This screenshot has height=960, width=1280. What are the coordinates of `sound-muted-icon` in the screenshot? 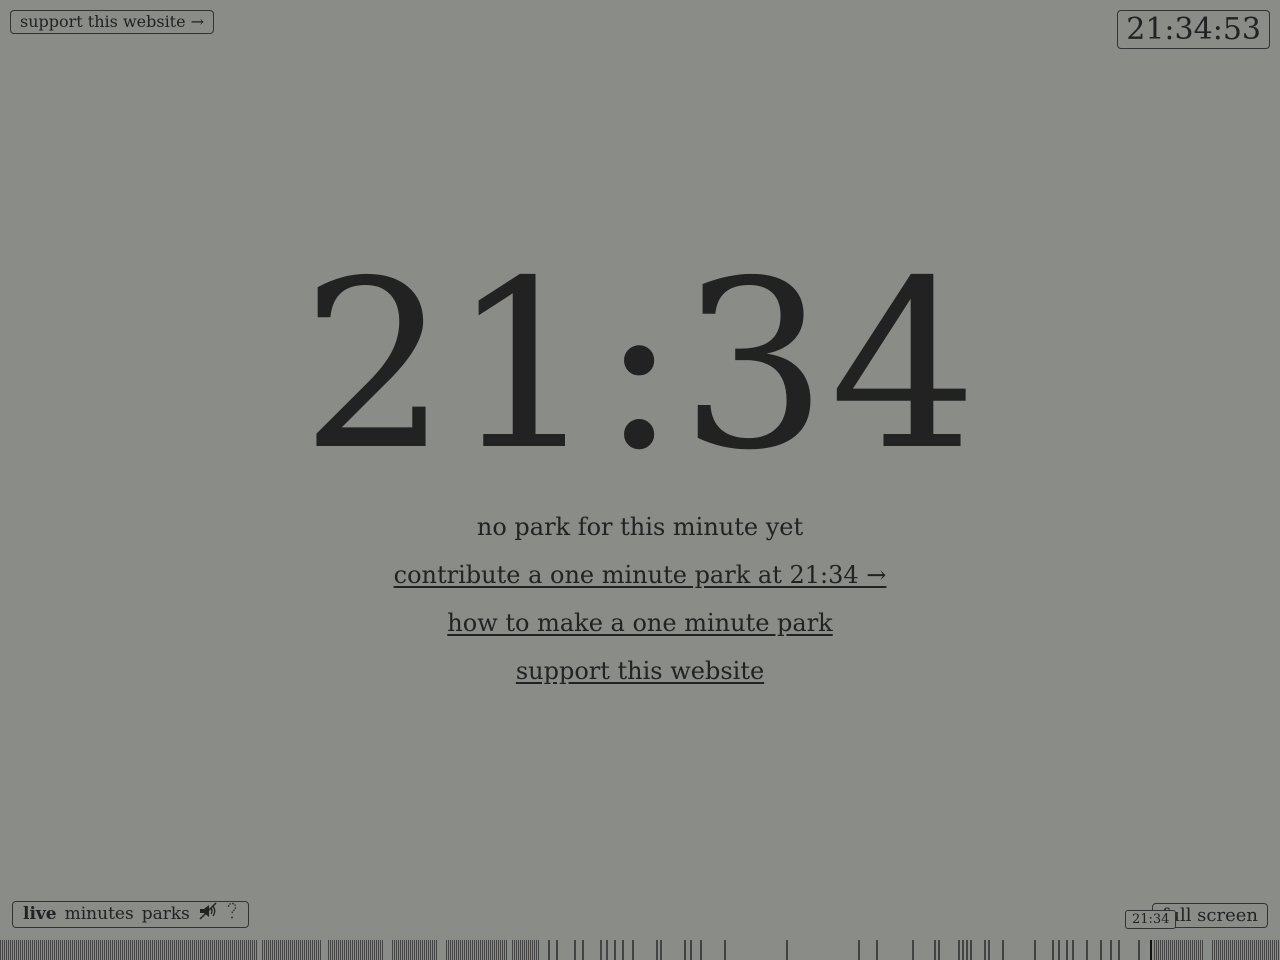 It's located at (208, 914).